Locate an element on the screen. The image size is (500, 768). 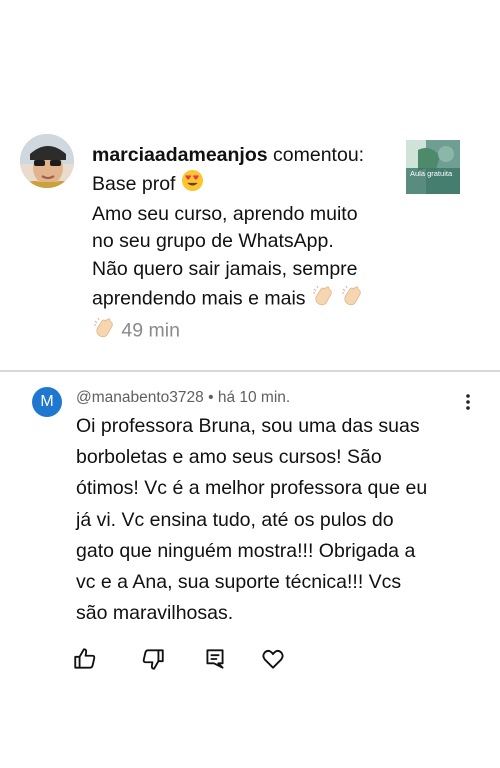
section-divider is located at coordinates (250, 371).